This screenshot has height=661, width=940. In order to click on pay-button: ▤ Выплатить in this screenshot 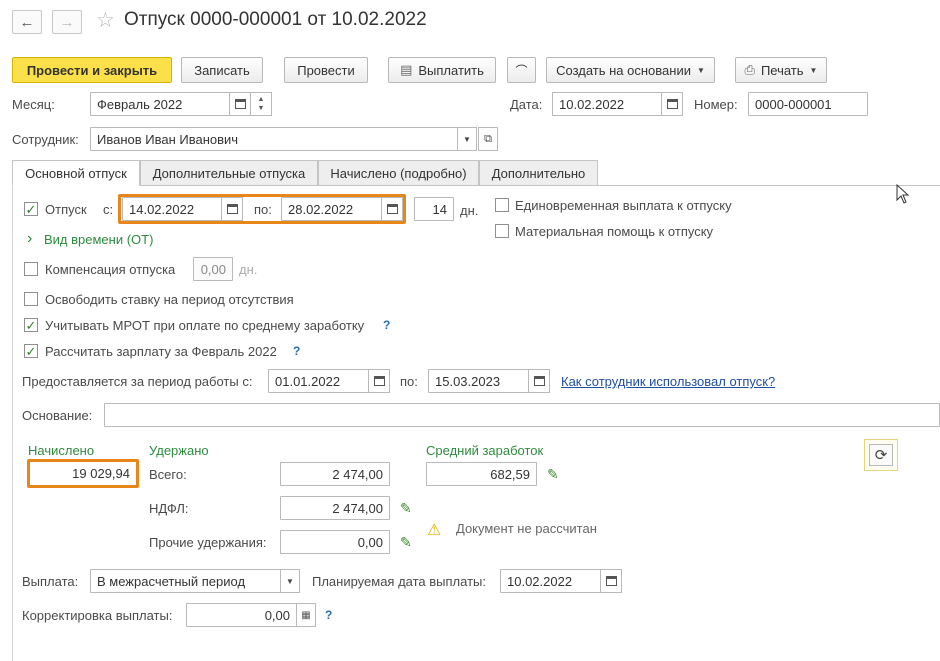, I will do `click(442, 70)`.